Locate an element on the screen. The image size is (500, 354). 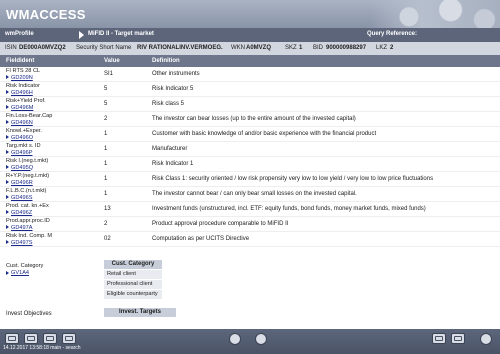
list-button is located at coordinates (69, 338).